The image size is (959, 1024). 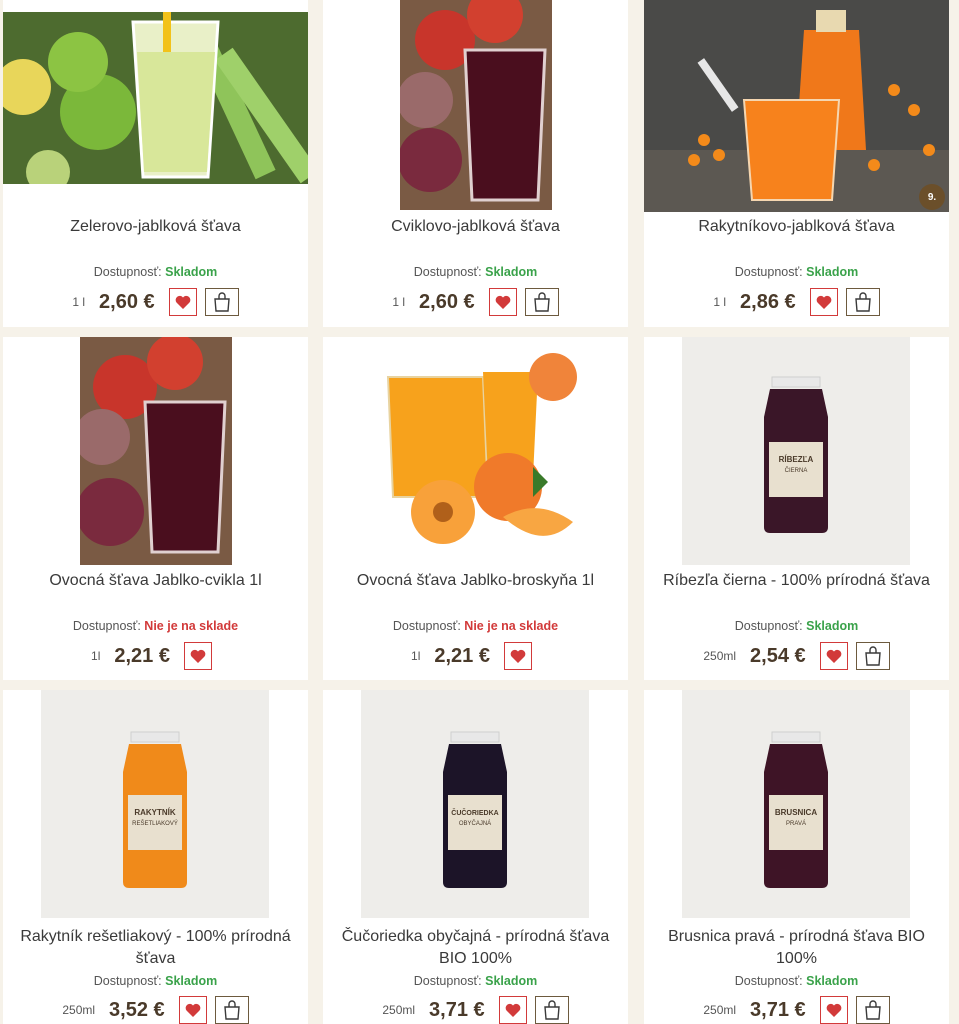 What do you see at coordinates (796, 227) in the screenshot?
I see `product-name: Rakytníkovo-jablková šťava` at bounding box center [796, 227].